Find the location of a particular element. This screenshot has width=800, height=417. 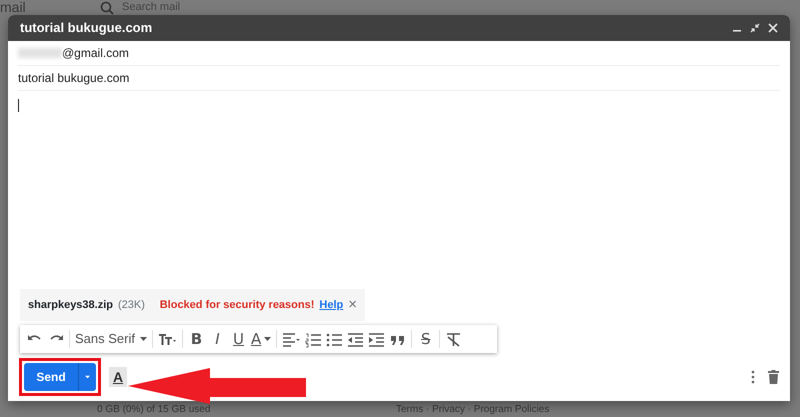

numbered-list-icon is located at coordinates (313, 339).